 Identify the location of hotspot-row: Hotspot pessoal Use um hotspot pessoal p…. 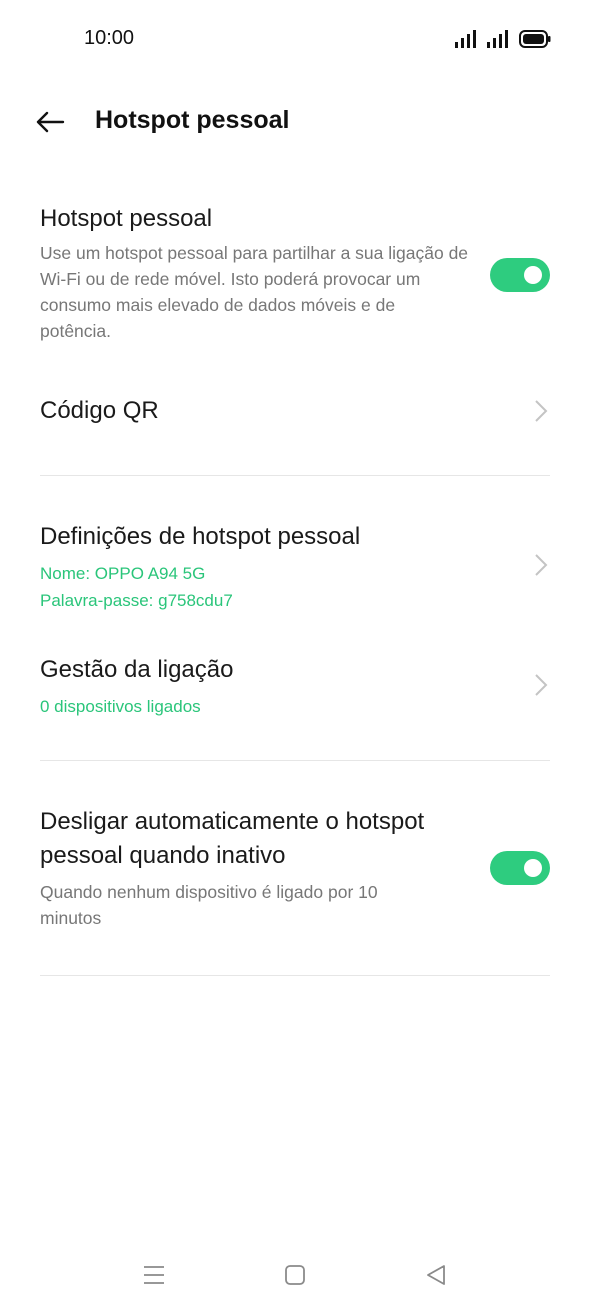
(255, 273).